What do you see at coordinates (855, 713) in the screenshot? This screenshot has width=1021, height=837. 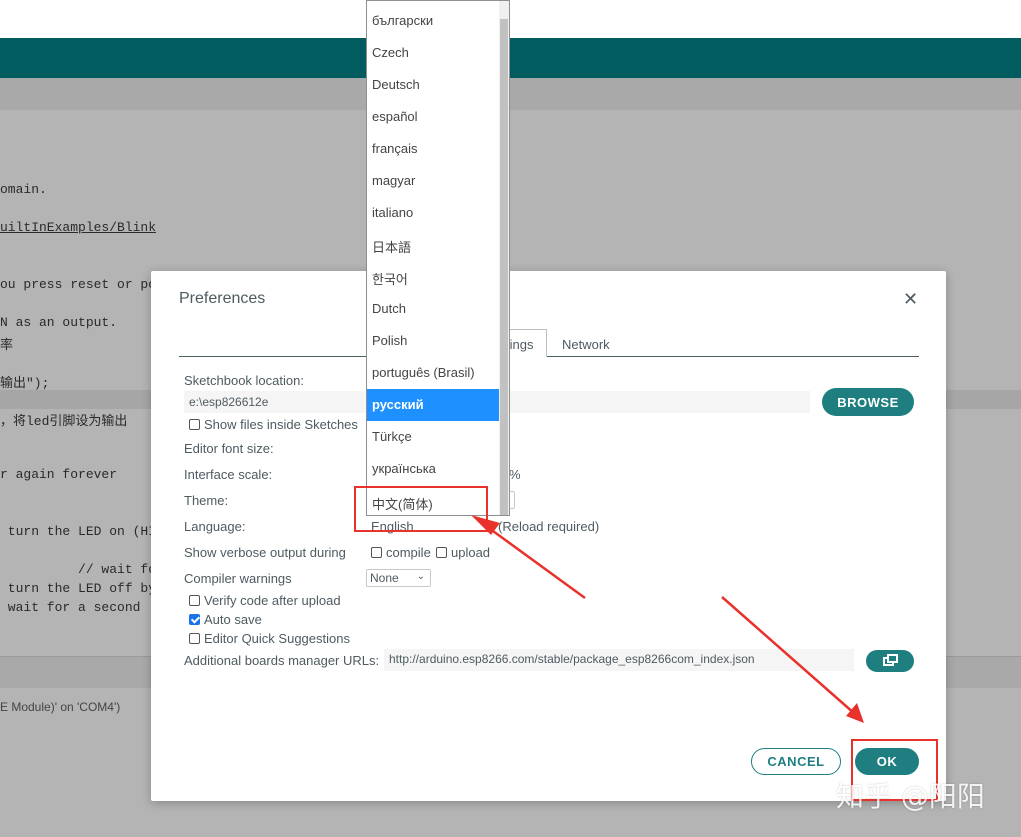 I see `annotation-arrowhead` at bounding box center [855, 713].